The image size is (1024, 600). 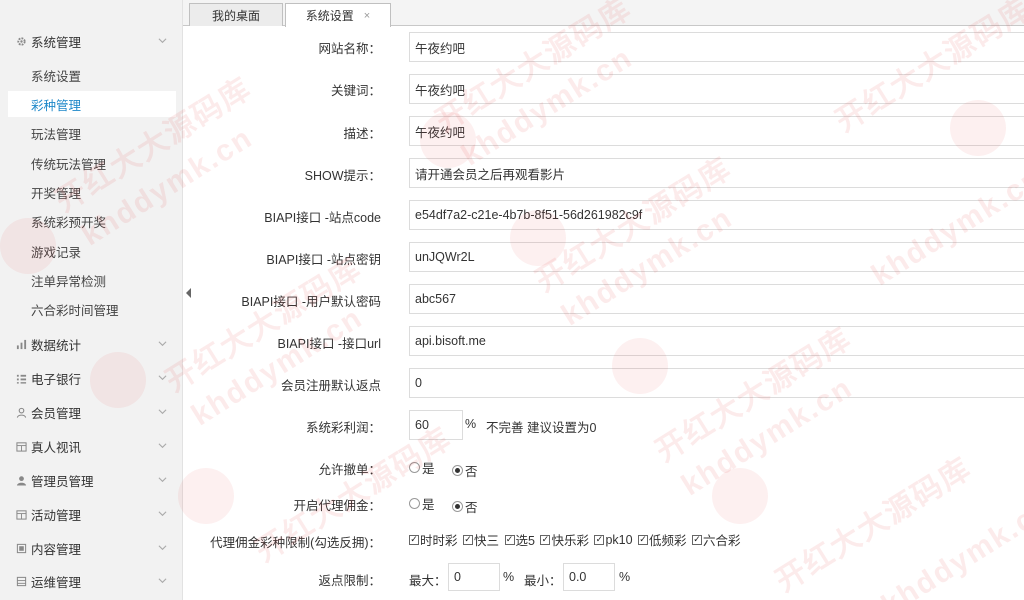 What do you see at coordinates (716, 215) in the screenshot?
I see `api-site-code-input` at bounding box center [716, 215].